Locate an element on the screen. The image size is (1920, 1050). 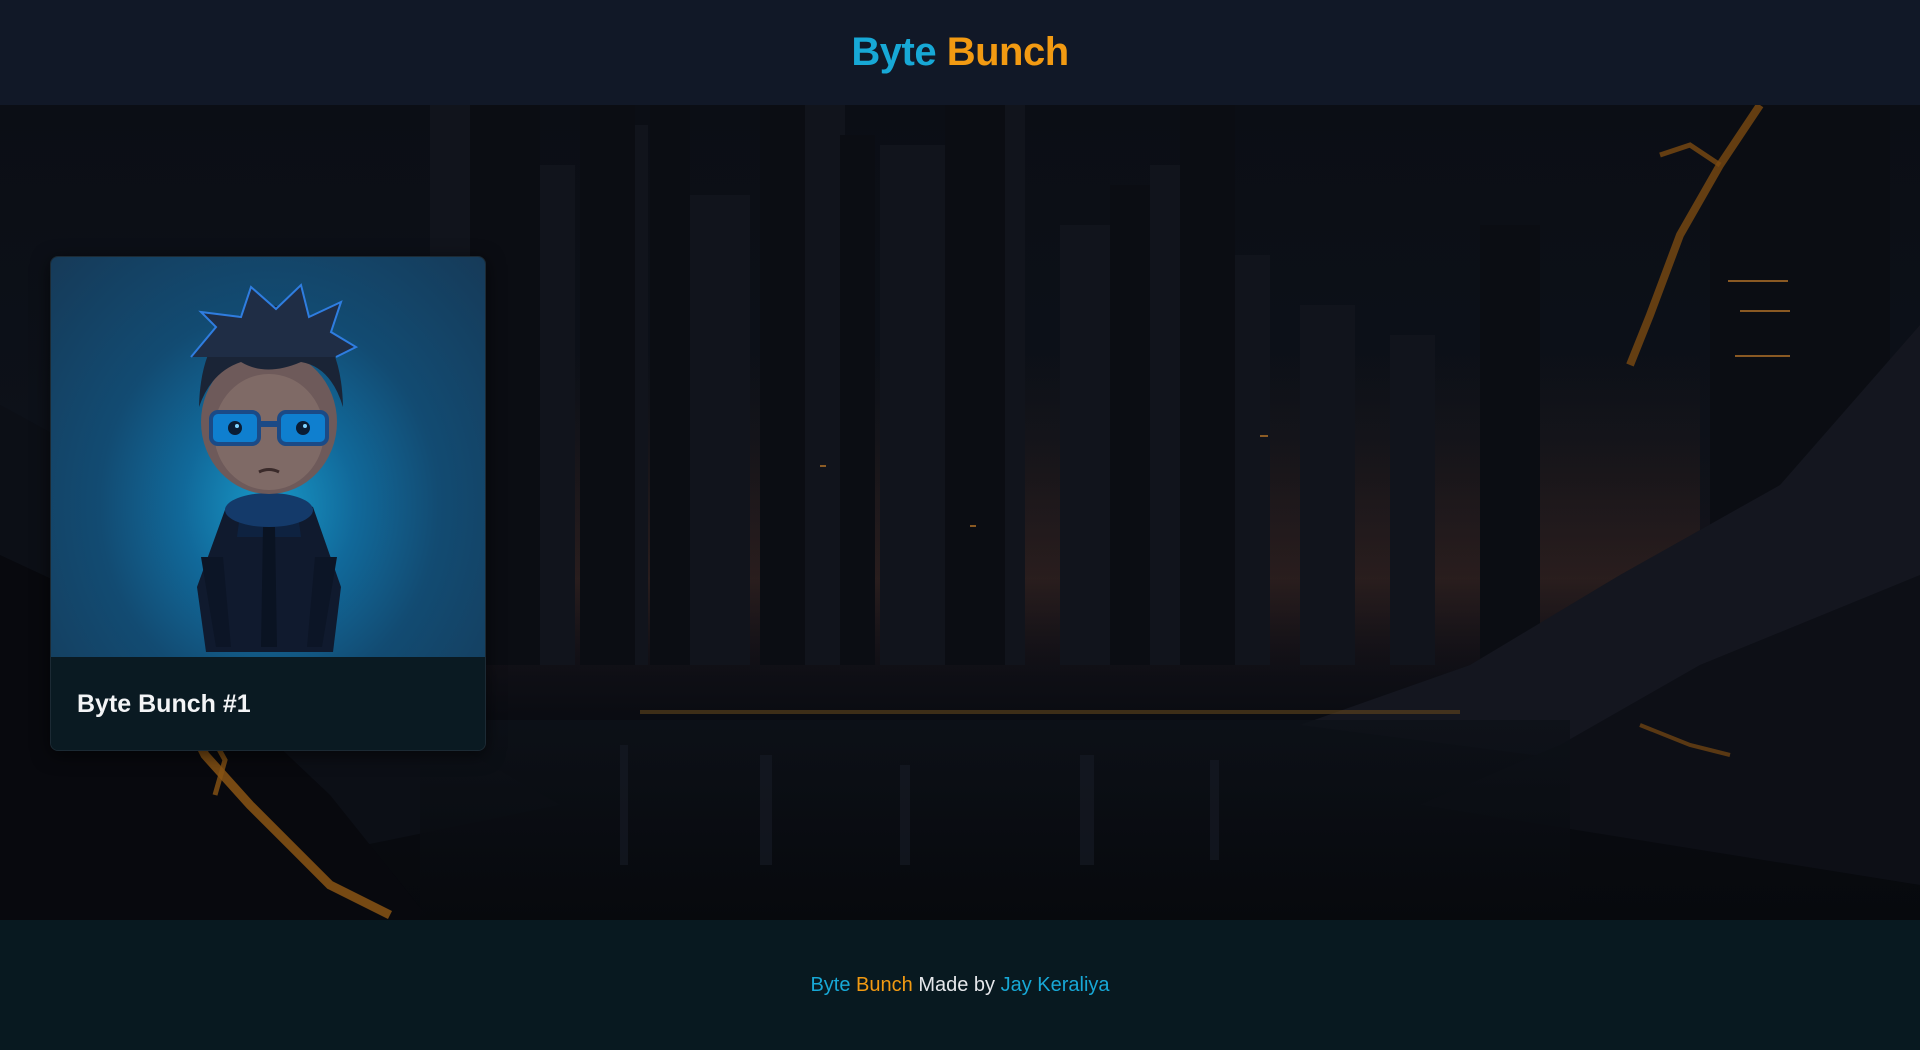
brand-bunch: Bunch is located at coordinates (1007, 52).